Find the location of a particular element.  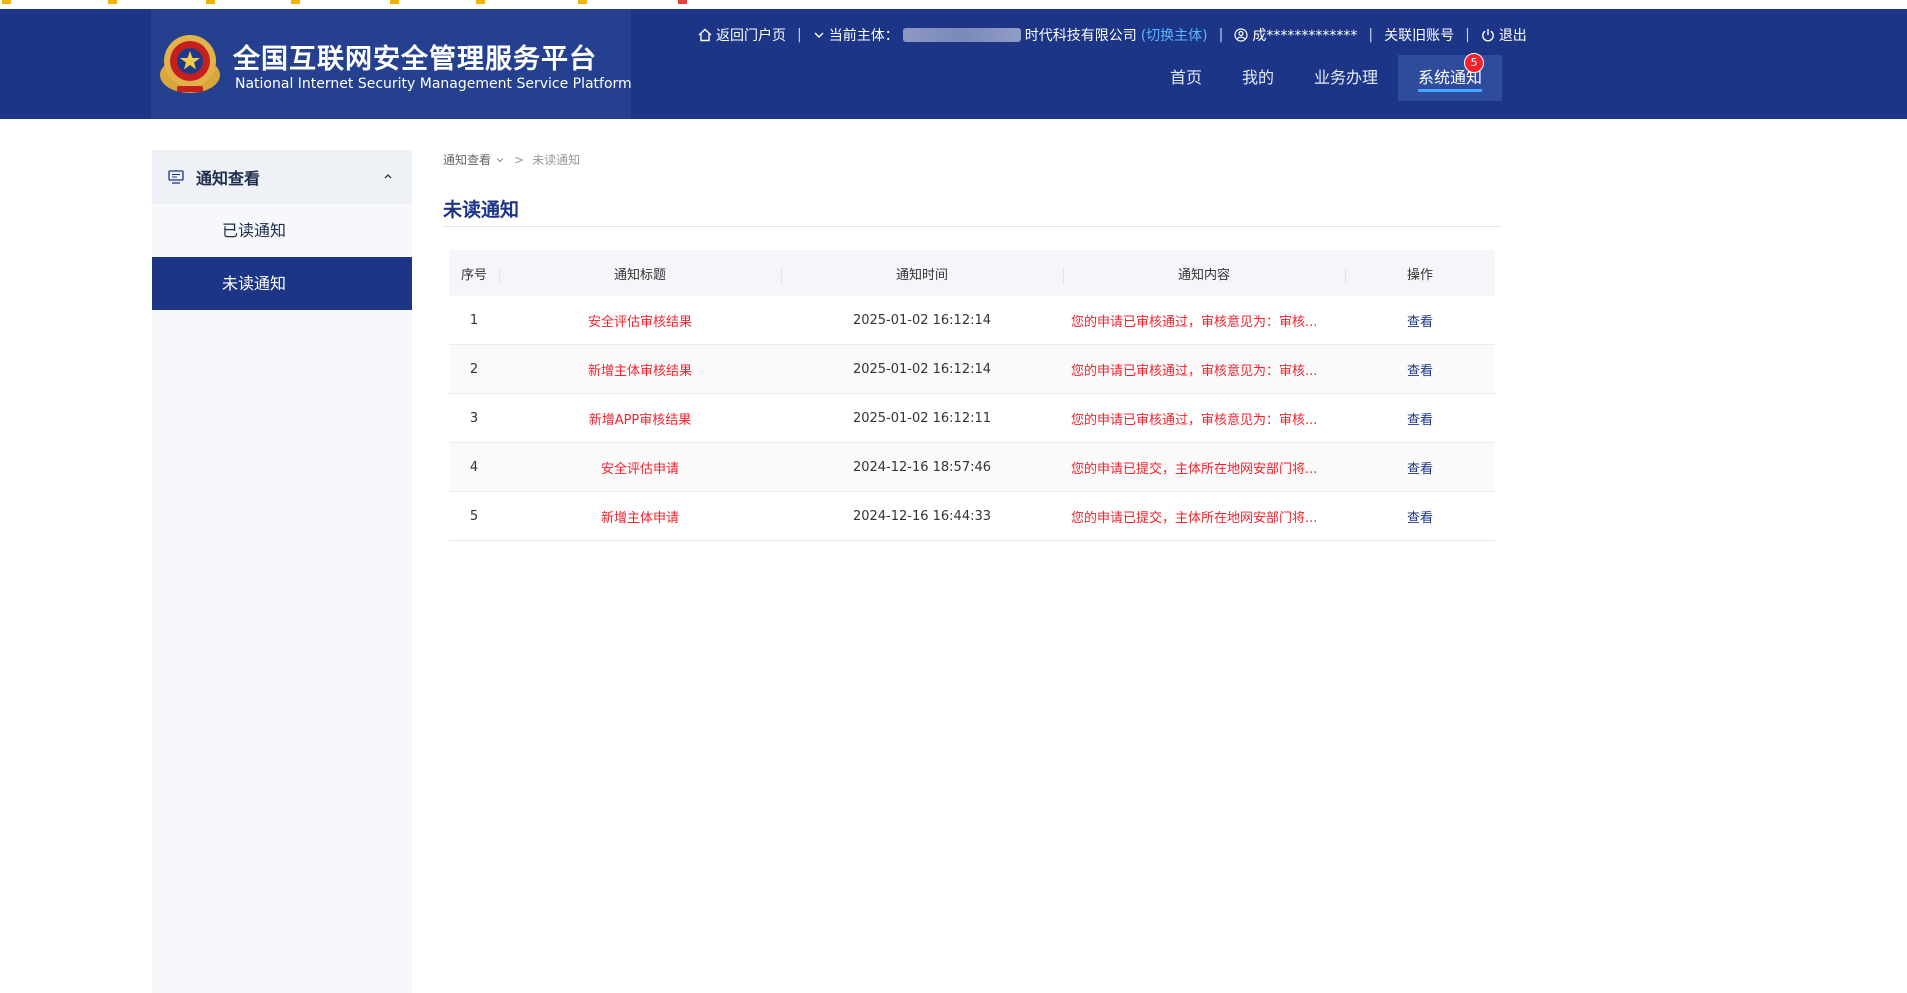

cell-title: 新增主体申请 is located at coordinates (639, 518).